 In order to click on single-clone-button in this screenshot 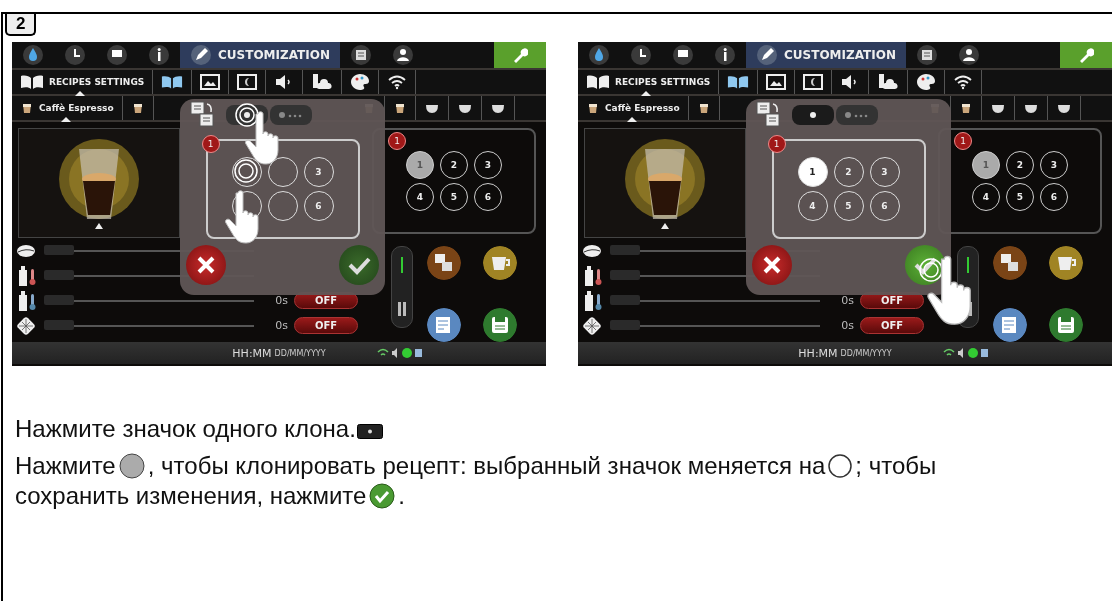, I will do `click(813, 115)`.